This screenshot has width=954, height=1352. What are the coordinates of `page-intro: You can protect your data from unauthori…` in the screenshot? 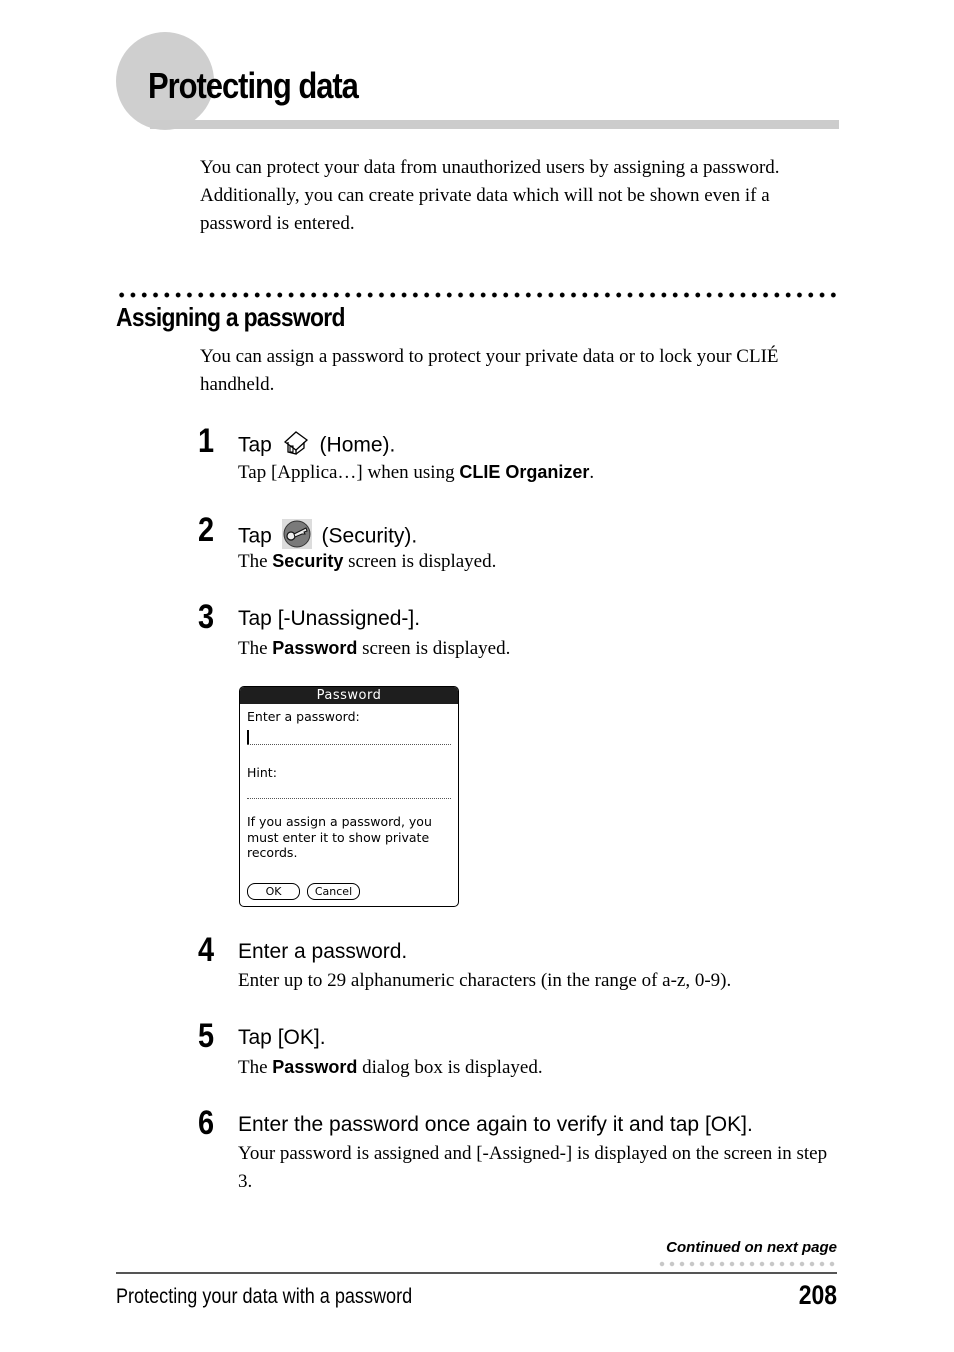 It's located at (490, 195).